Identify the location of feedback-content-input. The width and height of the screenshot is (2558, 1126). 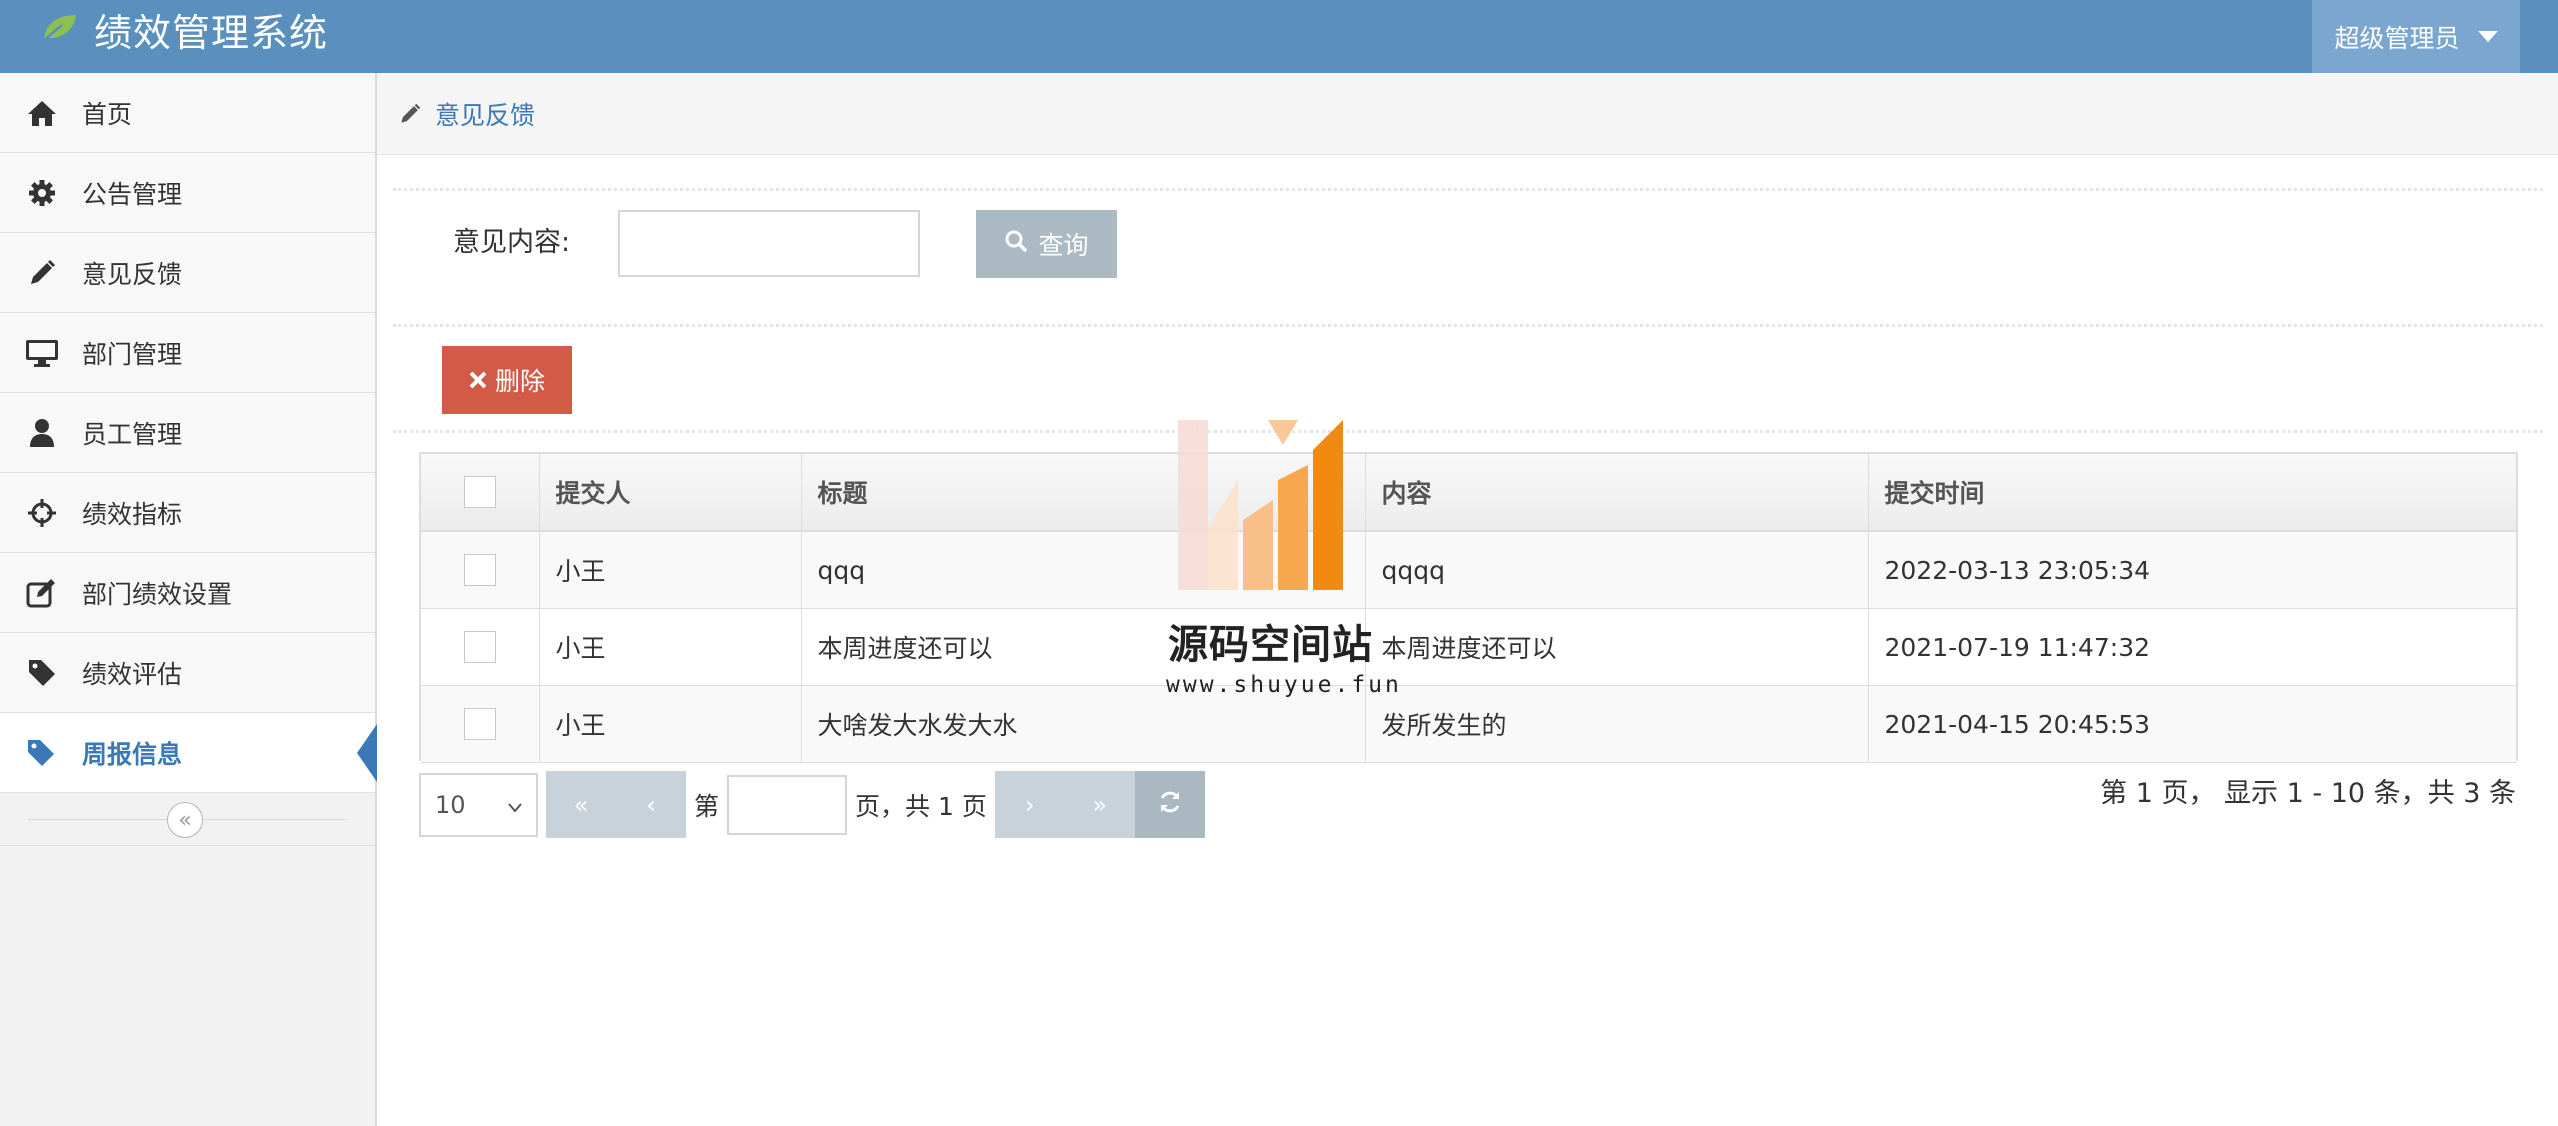
(769, 243).